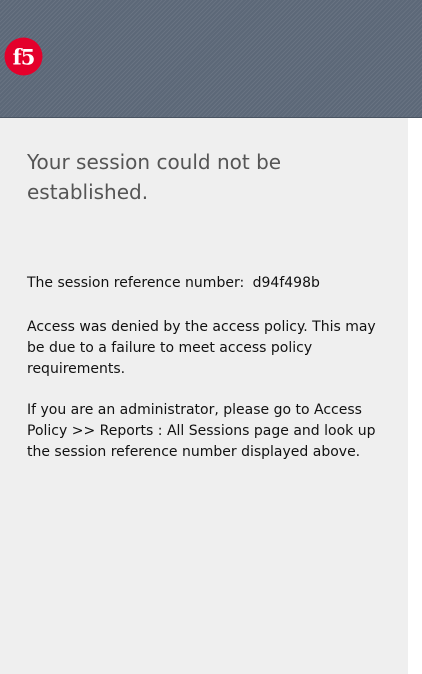  I want to click on f5-logo-icon: f5, so click(23, 56).